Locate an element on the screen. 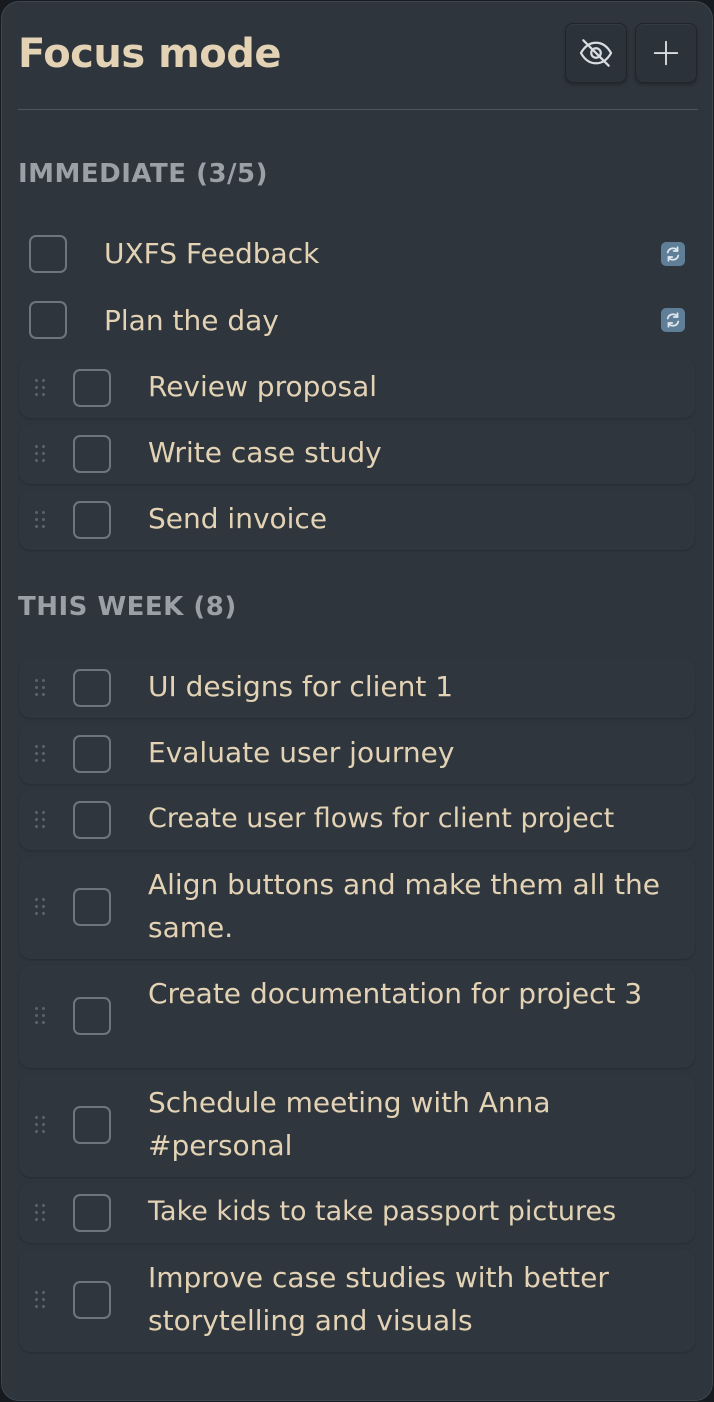  task-label: Write case study is located at coordinates (265, 452).